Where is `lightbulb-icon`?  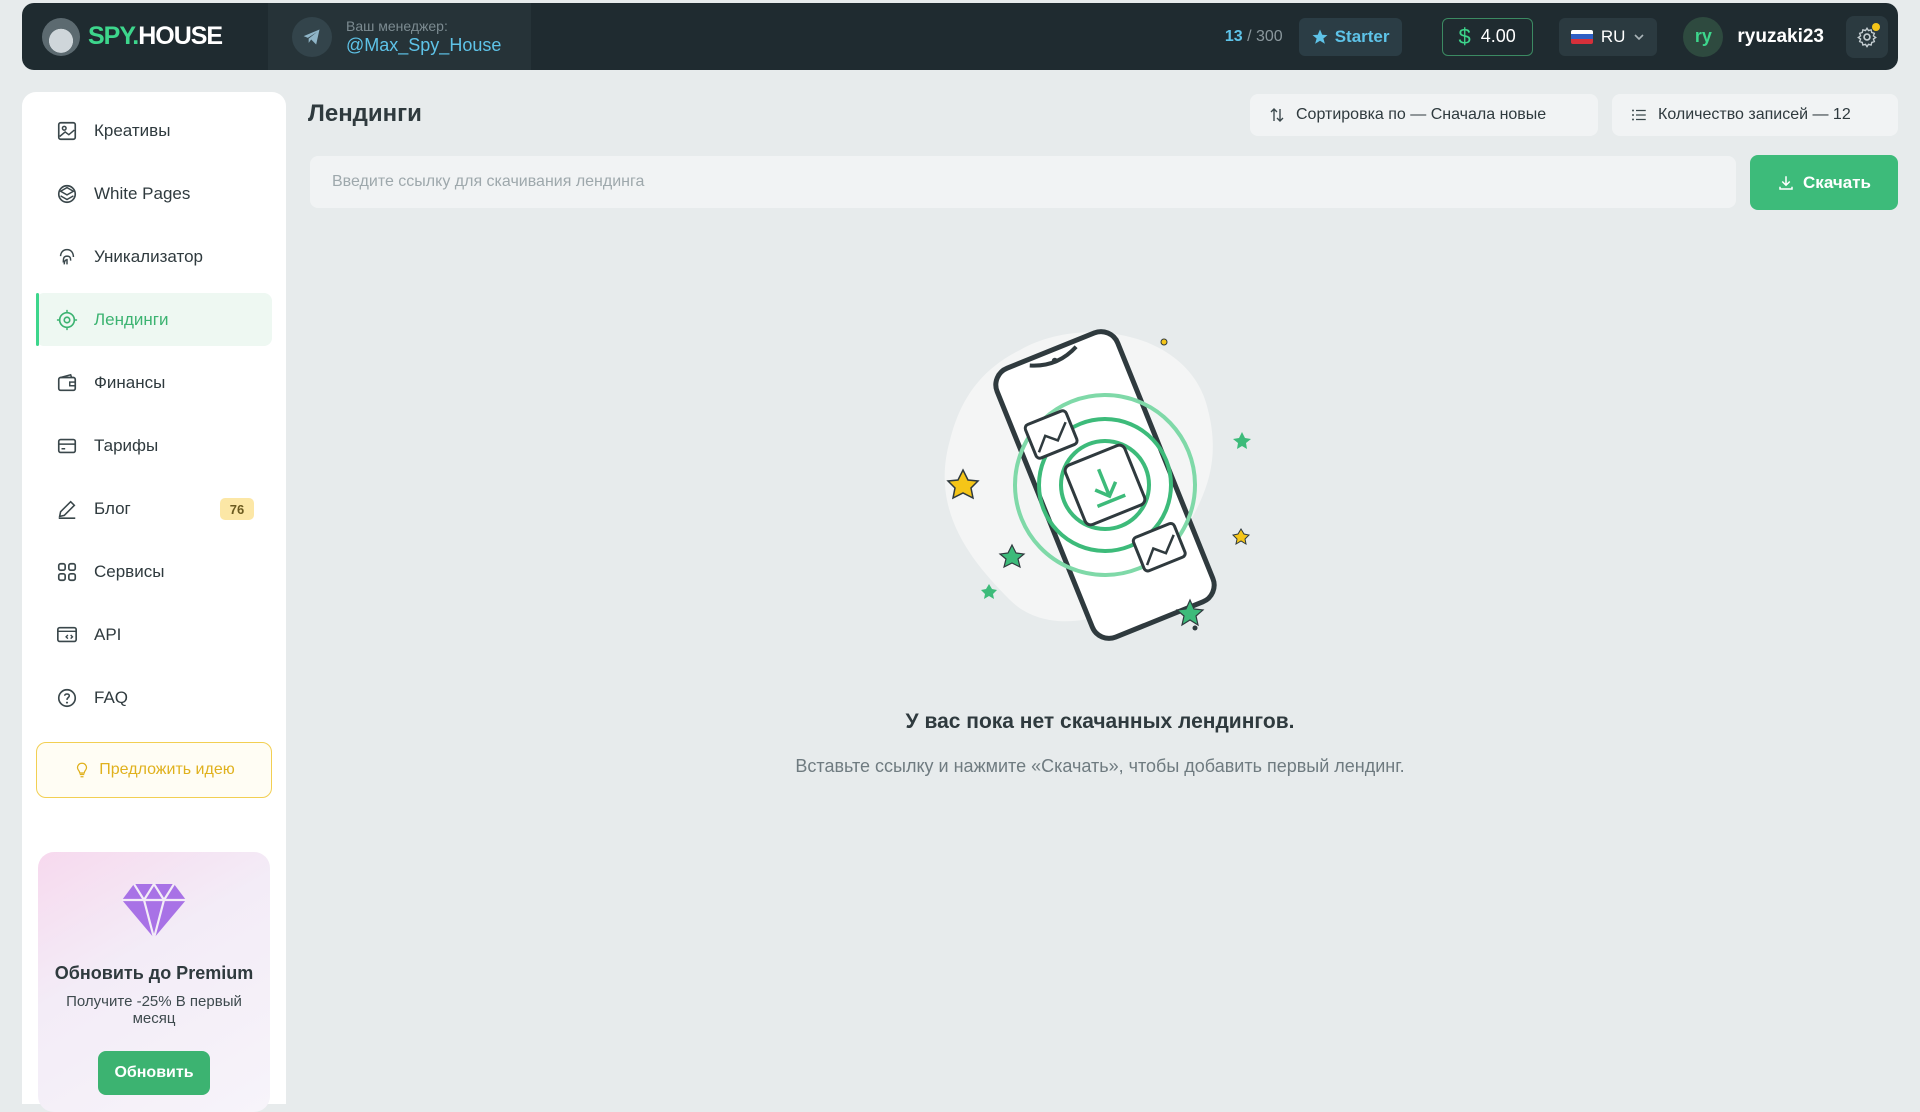 lightbulb-icon is located at coordinates (82, 770).